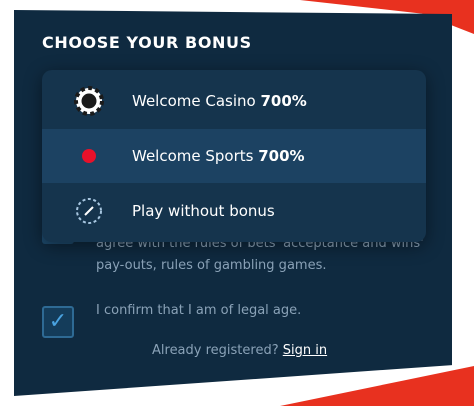 The width and height of the screenshot is (474, 406). Describe the element at coordinates (147, 42) in the screenshot. I see `page-title: CHOOSE YOUR BONUS` at that location.